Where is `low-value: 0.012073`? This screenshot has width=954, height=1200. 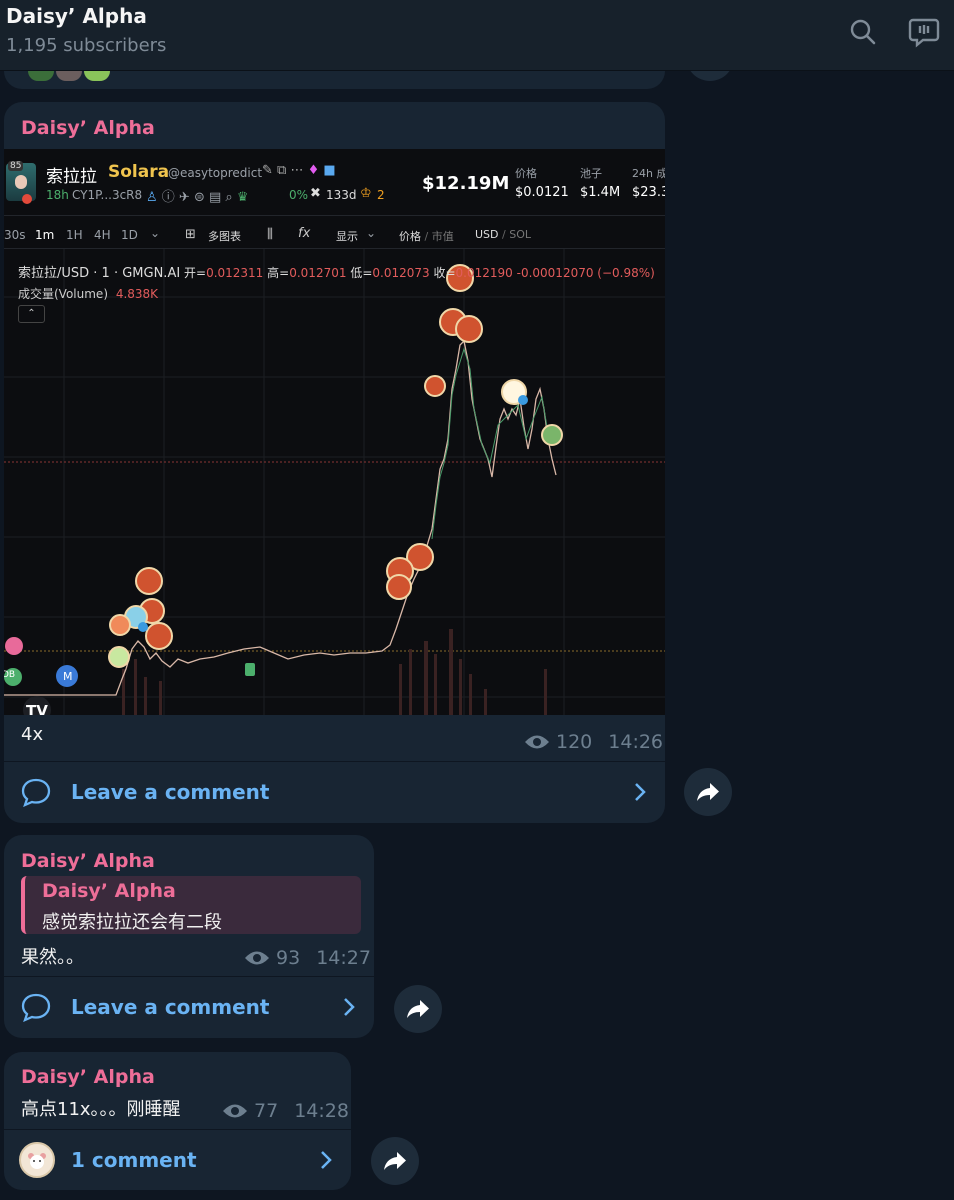
low-value: 0.012073 is located at coordinates (401, 273).